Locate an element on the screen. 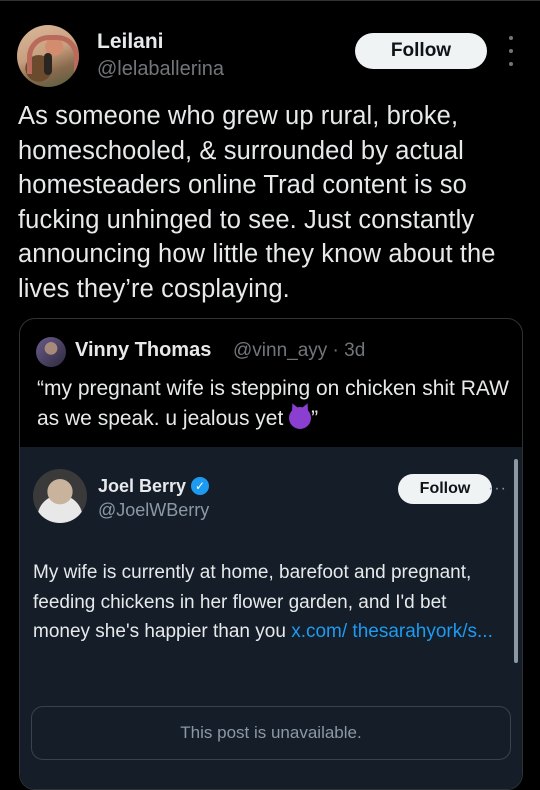 The width and height of the screenshot is (540, 790). smiling-devil-emoji-icon is located at coordinates (300, 418).